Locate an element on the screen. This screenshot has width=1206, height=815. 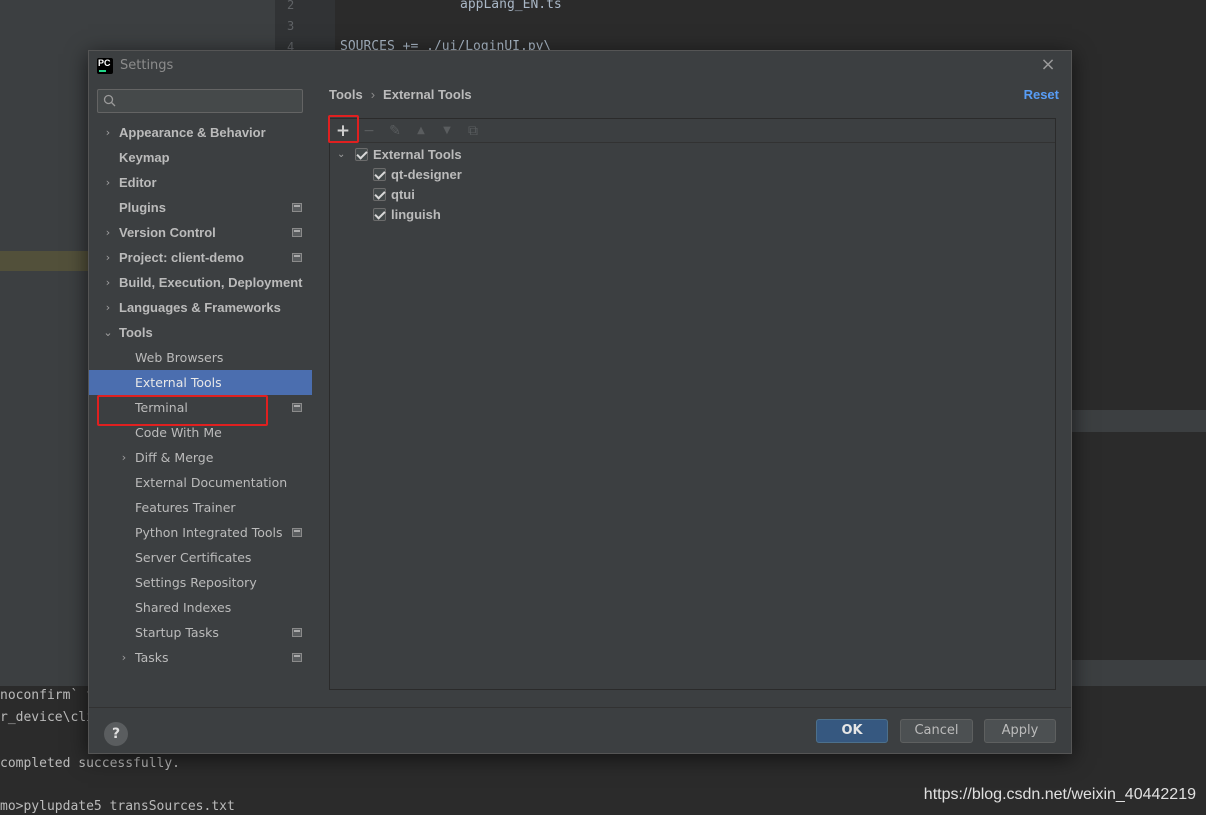
sidebar-item-project: › Project: client-demo is located at coordinates (200, 257).